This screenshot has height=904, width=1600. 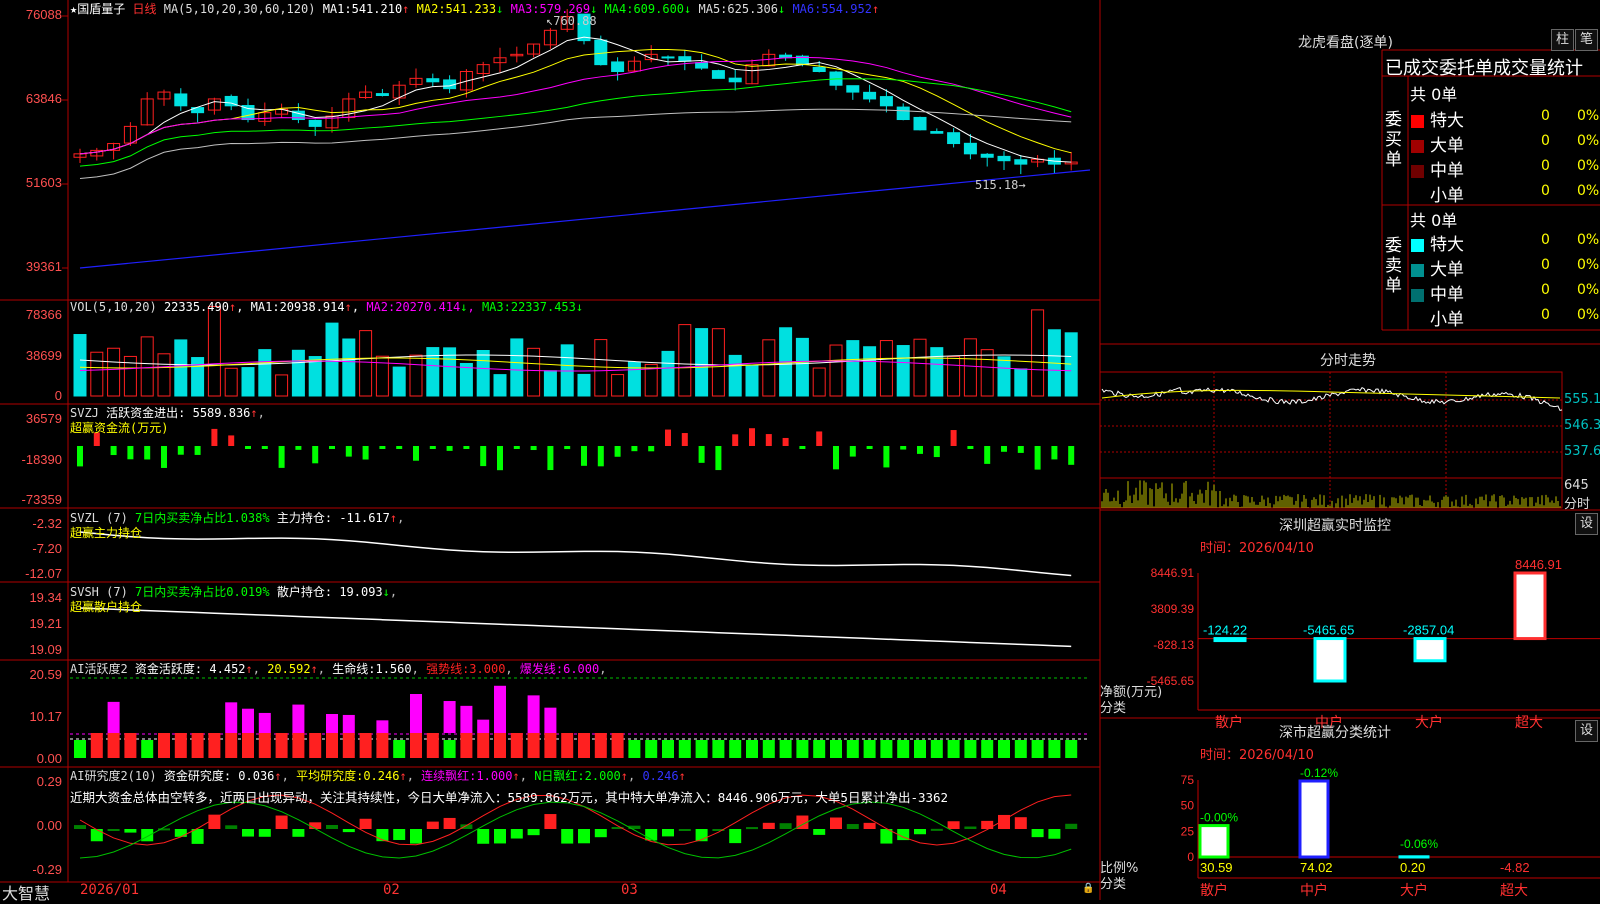 What do you see at coordinates (1214, 841) in the screenshot?
I see `cls-bar-散户` at bounding box center [1214, 841].